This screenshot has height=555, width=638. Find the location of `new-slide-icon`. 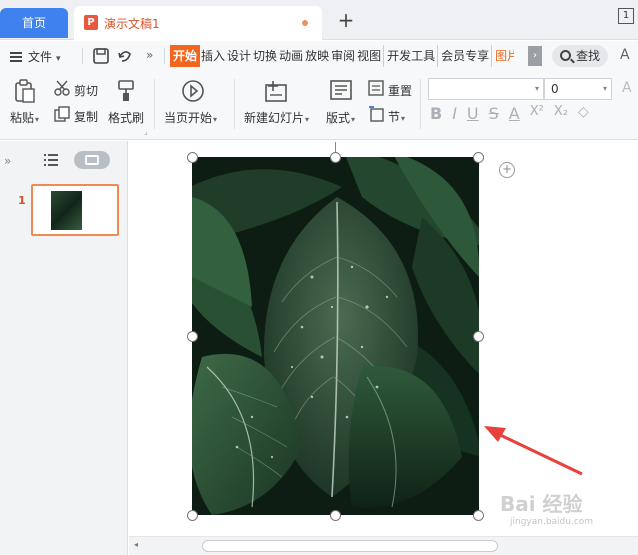

new-slide-icon is located at coordinates (277, 91).